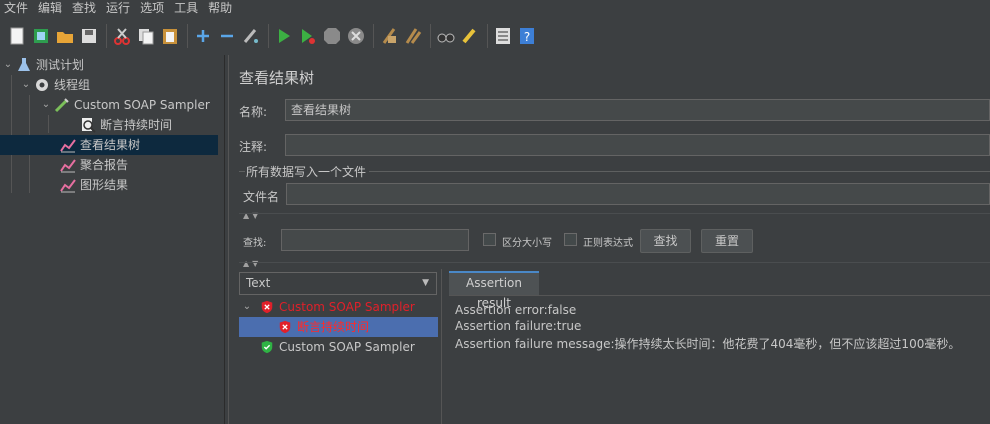  I want to click on toggle-icon, so click(251, 36).